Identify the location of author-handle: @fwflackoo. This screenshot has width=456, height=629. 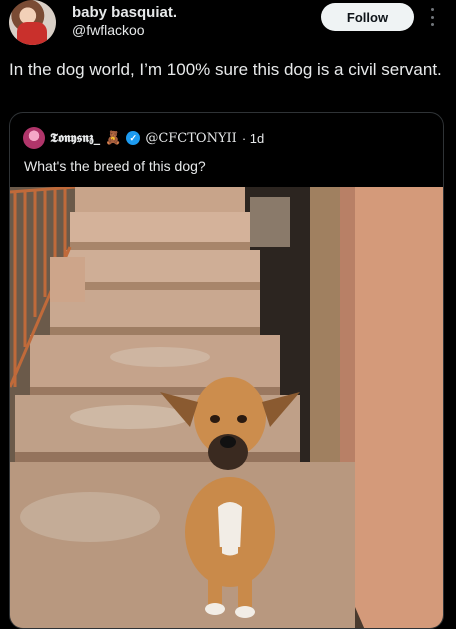
(108, 30).